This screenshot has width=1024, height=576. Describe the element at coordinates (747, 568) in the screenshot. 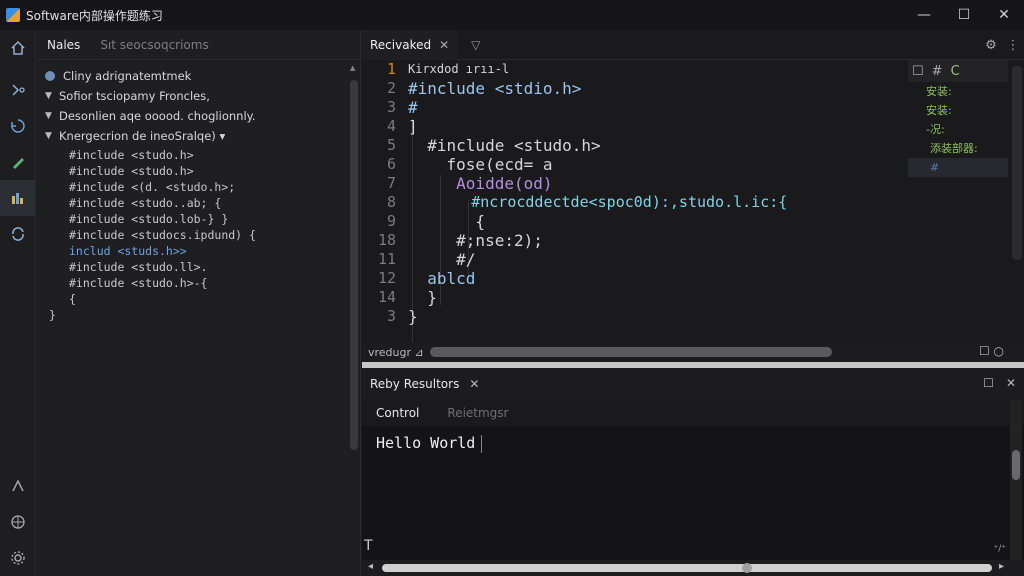

I see `scroll-knob` at that location.